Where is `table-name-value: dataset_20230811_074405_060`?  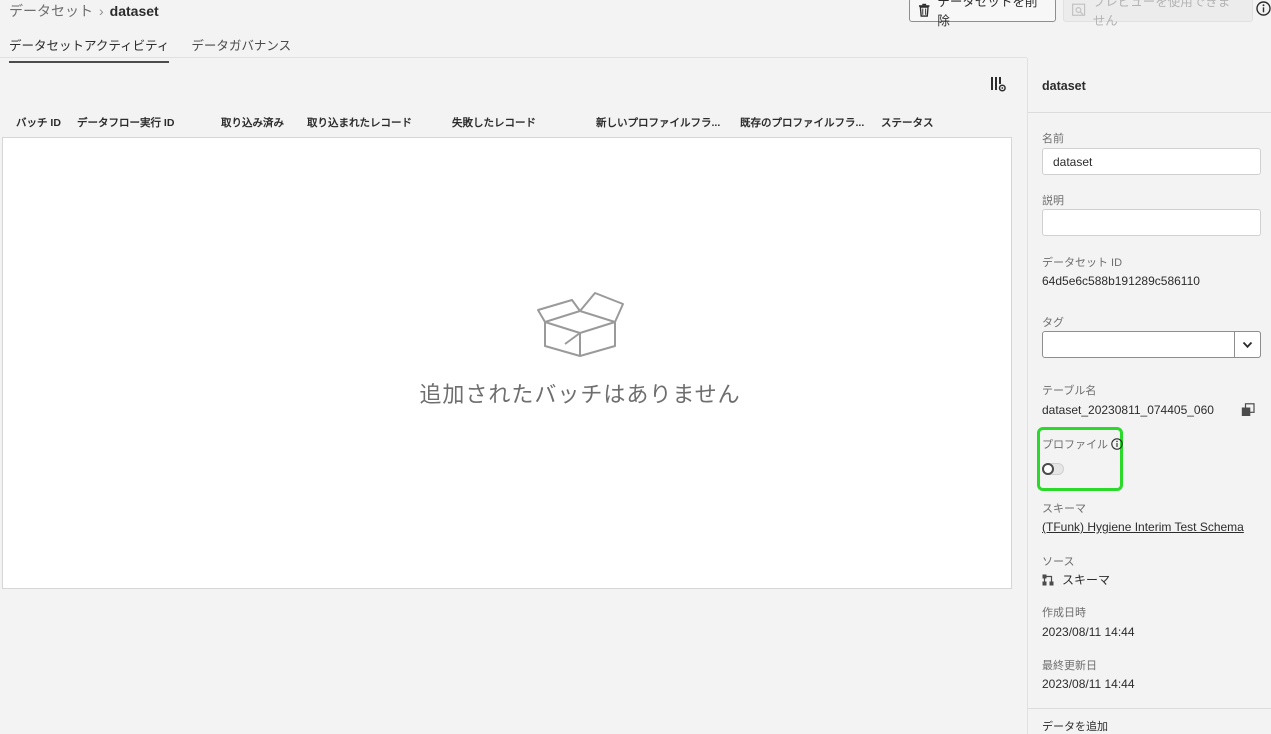 table-name-value: dataset_20230811_074405_060 is located at coordinates (1128, 410).